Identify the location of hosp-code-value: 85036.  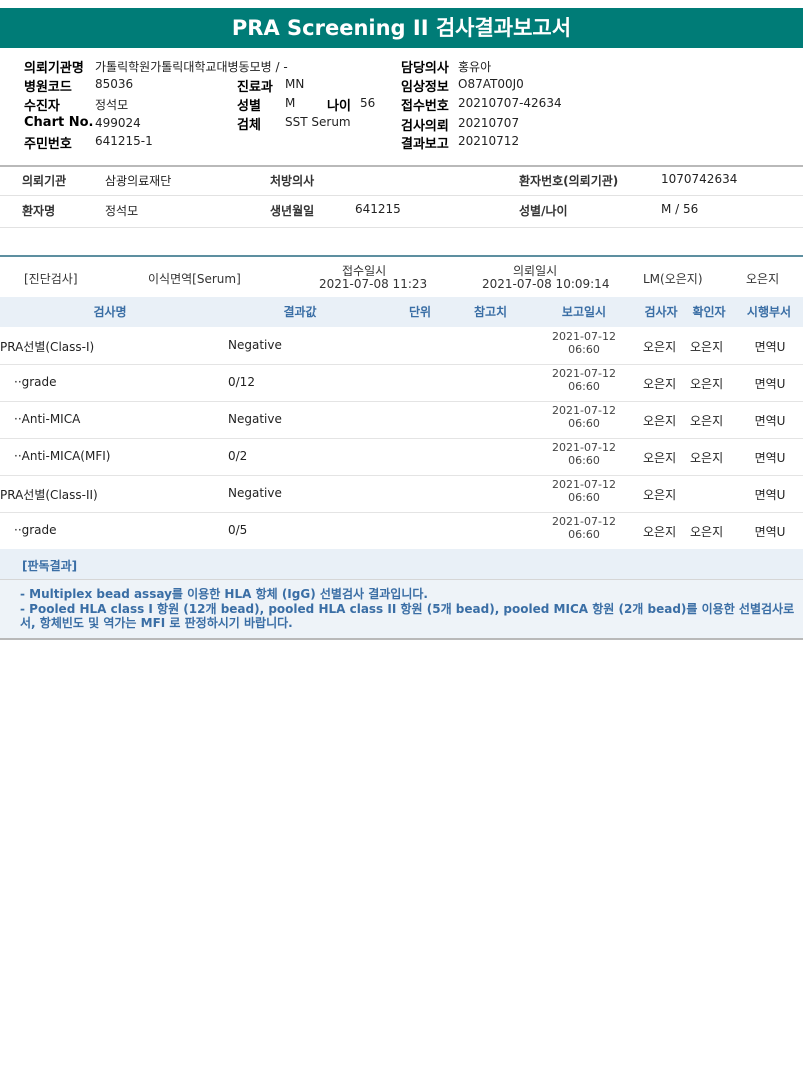
(114, 84).